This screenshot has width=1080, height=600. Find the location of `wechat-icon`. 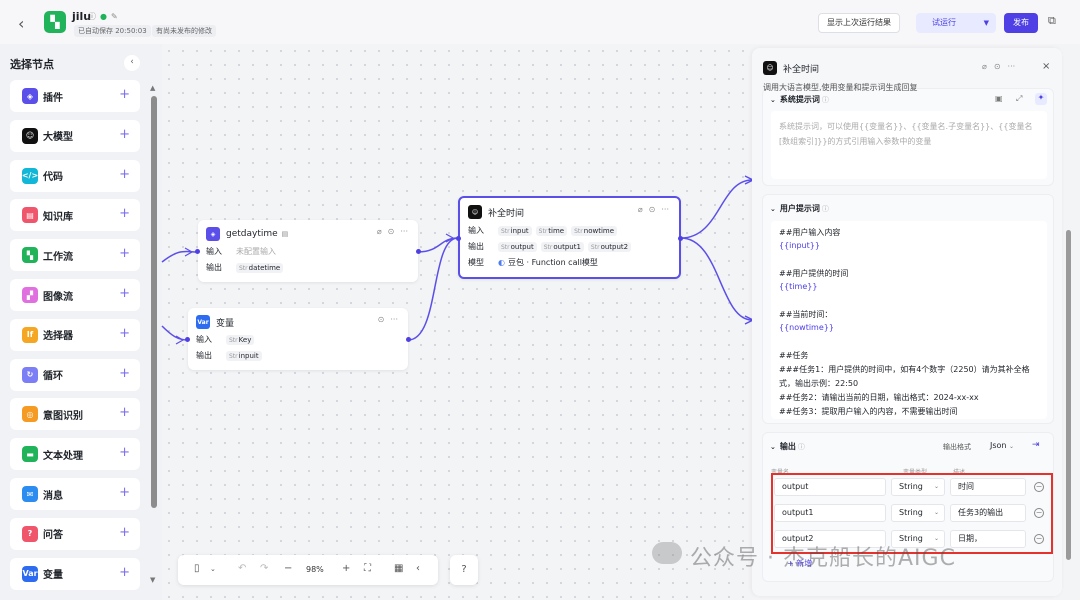

wechat-icon is located at coordinates (667, 553).